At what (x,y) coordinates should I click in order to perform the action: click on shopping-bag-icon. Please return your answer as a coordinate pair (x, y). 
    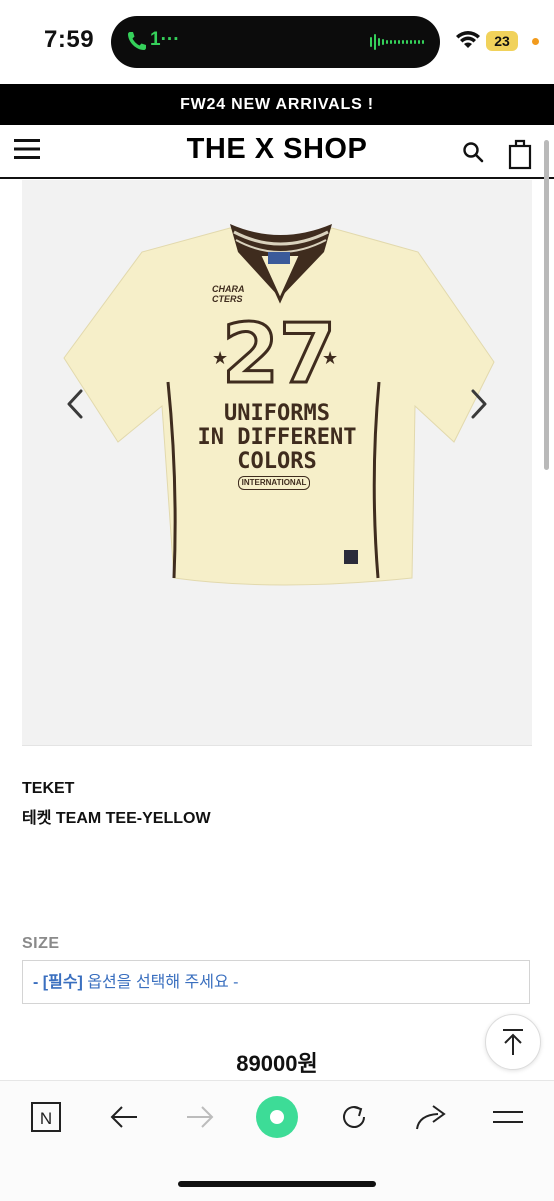
    Looking at the image, I should click on (520, 154).